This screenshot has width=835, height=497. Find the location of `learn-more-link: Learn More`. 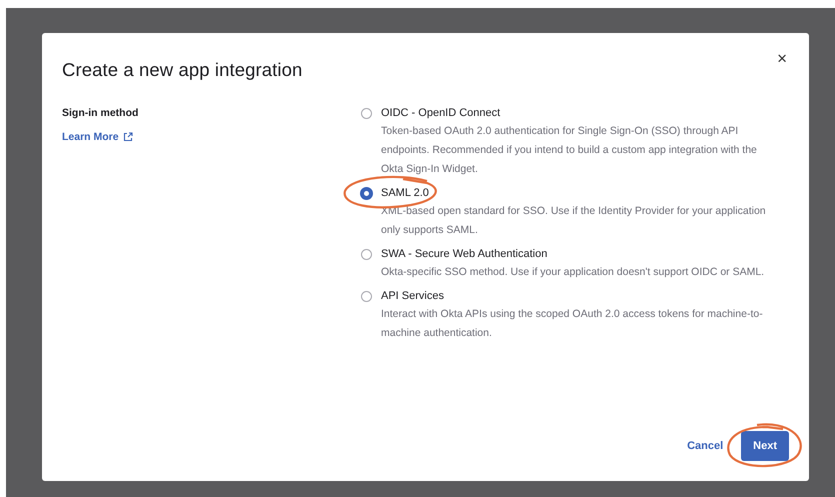

learn-more-link: Learn More is located at coordinates (97, 137).